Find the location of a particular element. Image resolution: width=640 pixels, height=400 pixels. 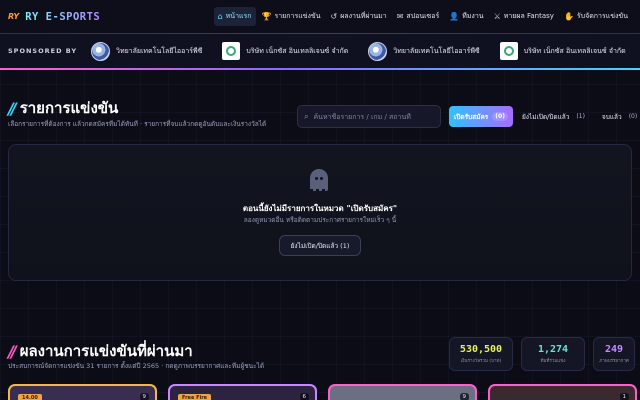

event-card: 9 is located at coordinates (402, 392).